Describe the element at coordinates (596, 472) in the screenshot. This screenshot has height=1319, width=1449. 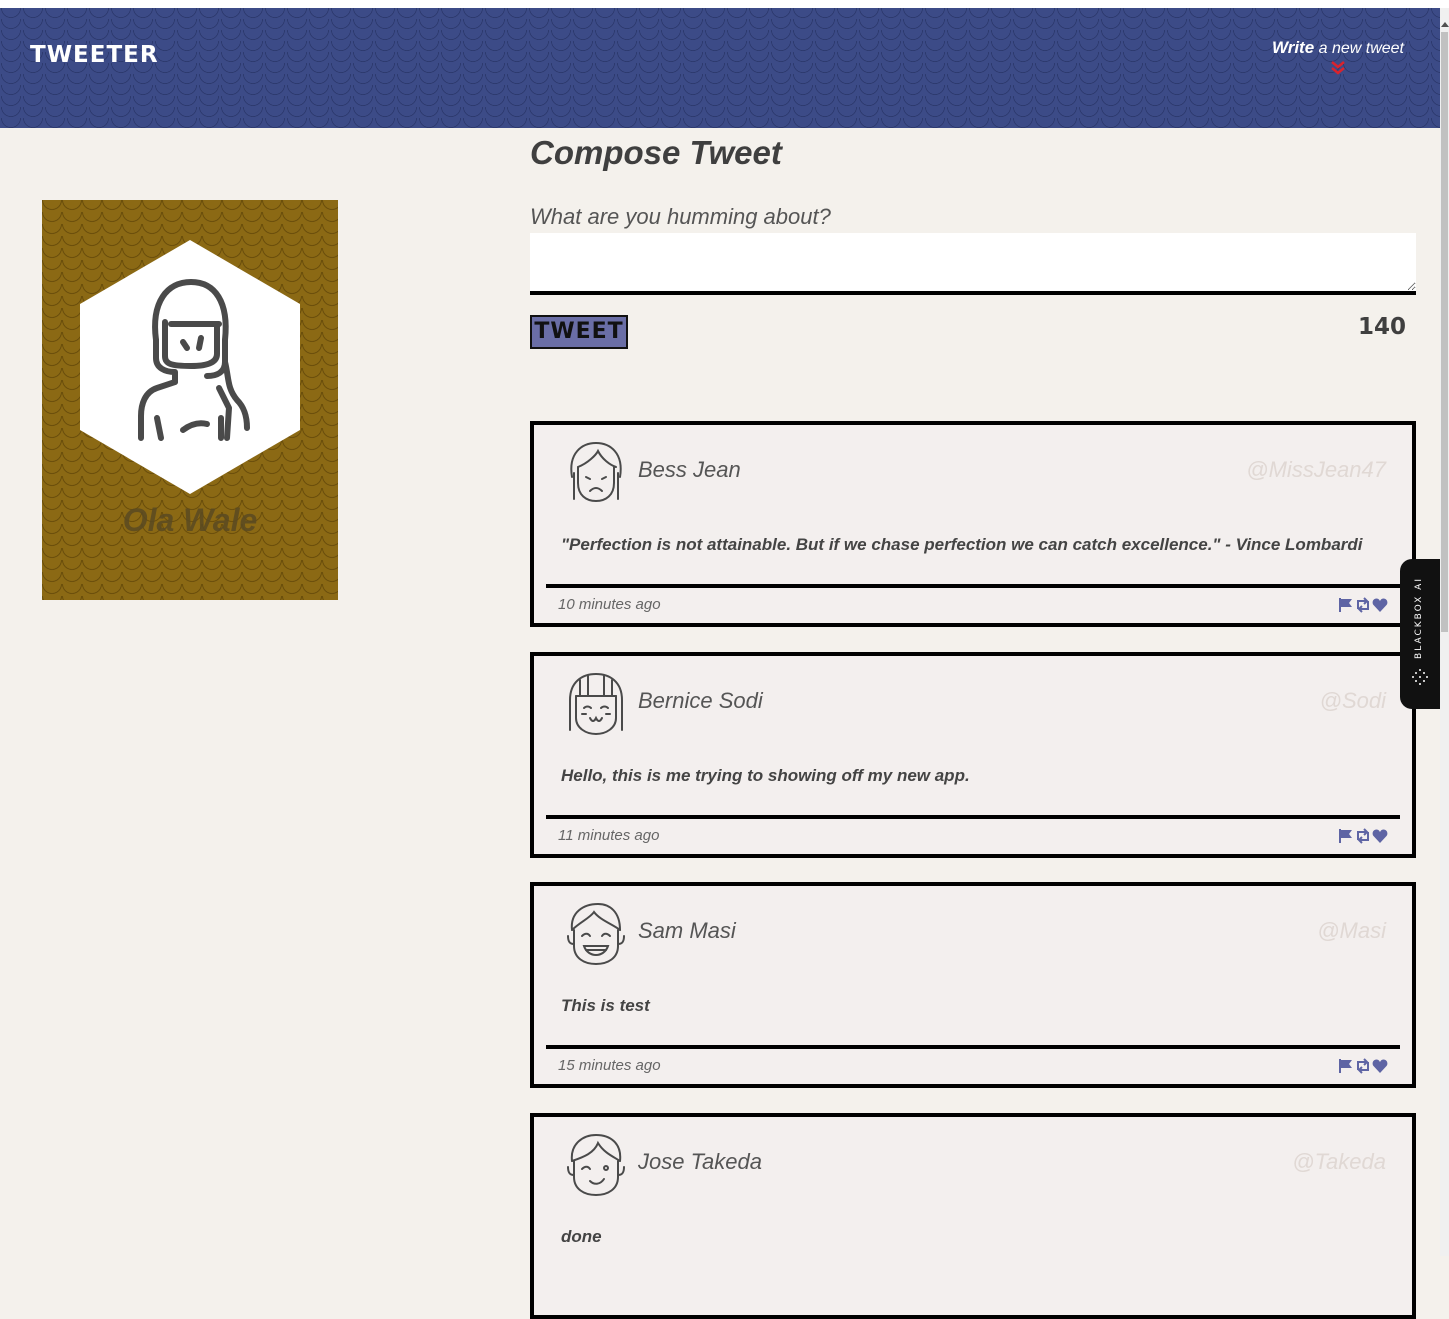
I see `sad-girl-avatar-icon` at that location.